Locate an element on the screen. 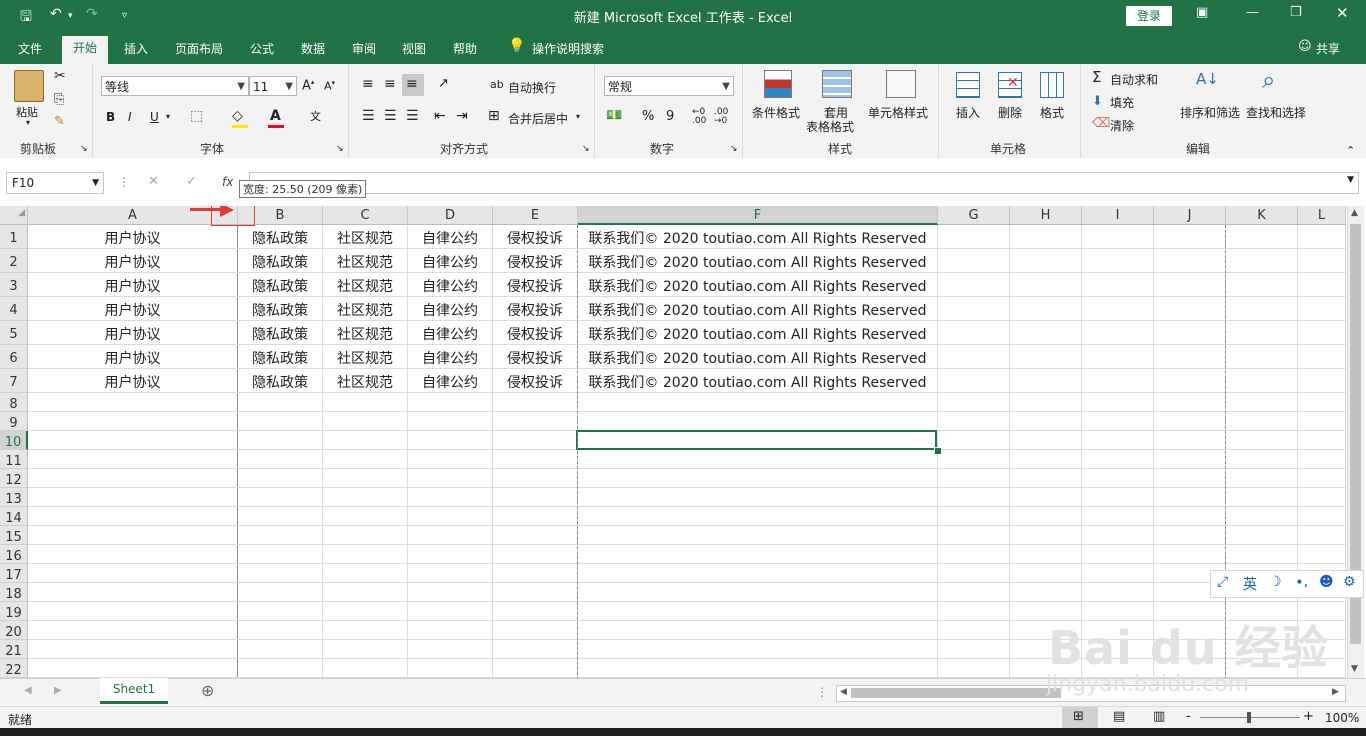  align-middle-icon: ≡ is located at coordinates (390, 84).